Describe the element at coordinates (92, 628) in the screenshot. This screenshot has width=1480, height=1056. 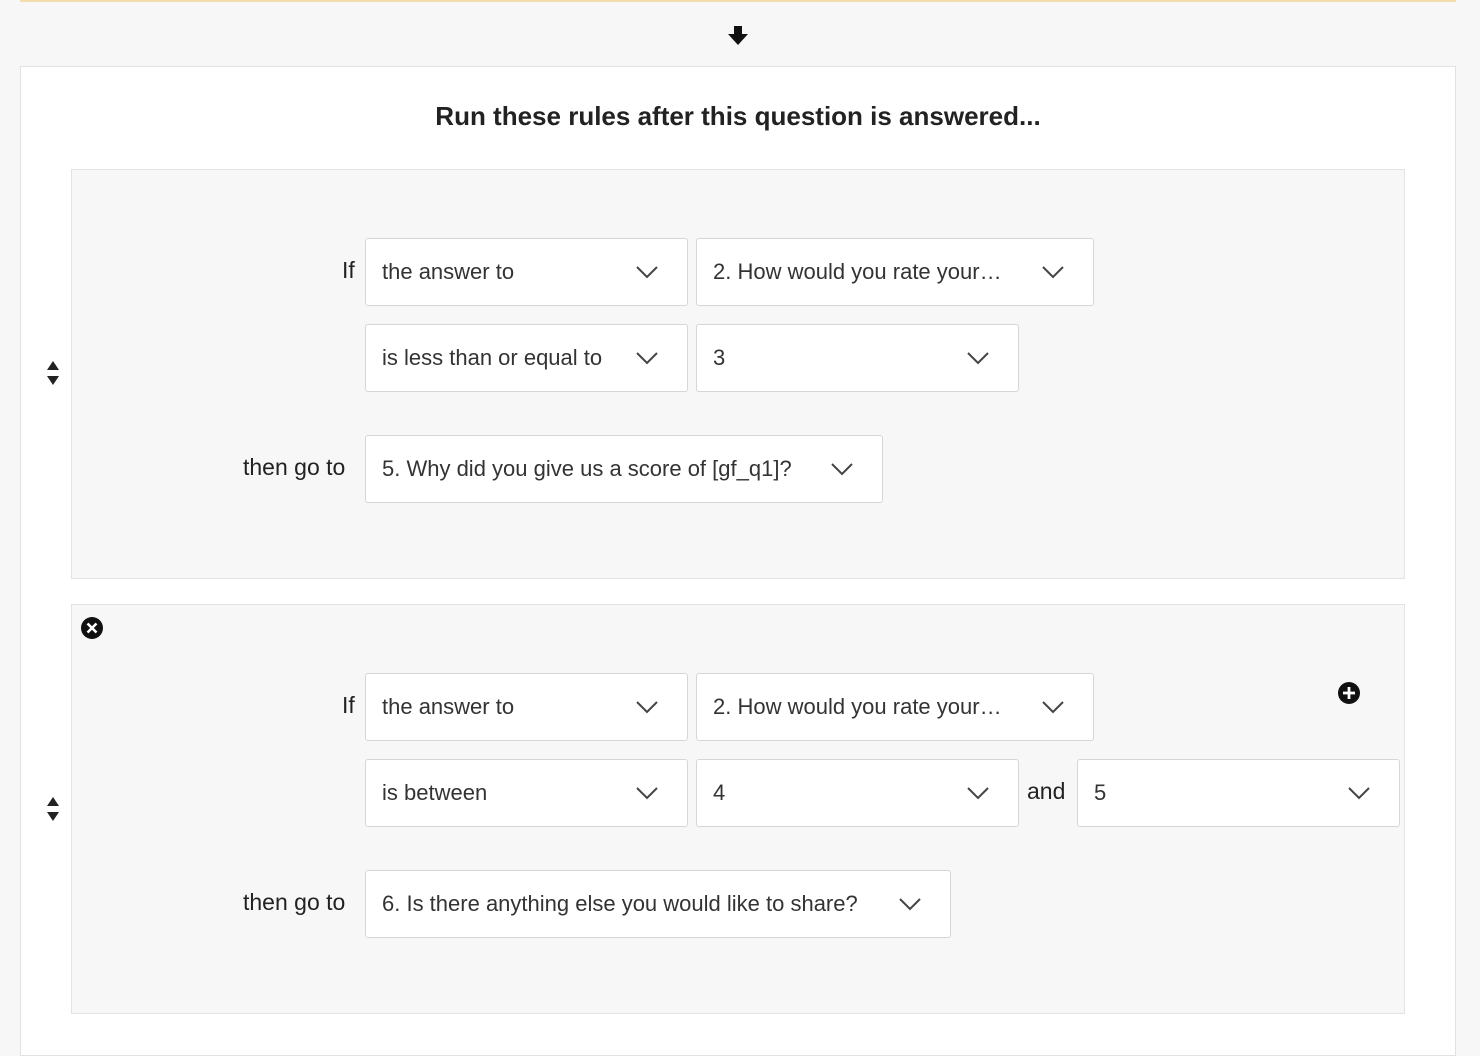
I see `remove-circle-icon` at that location.